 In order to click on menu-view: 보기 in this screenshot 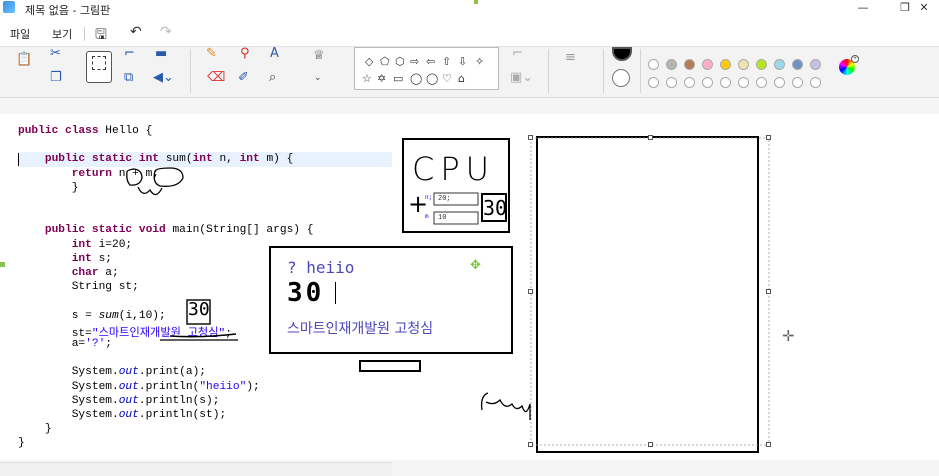, I will do `click(62, 34)`.